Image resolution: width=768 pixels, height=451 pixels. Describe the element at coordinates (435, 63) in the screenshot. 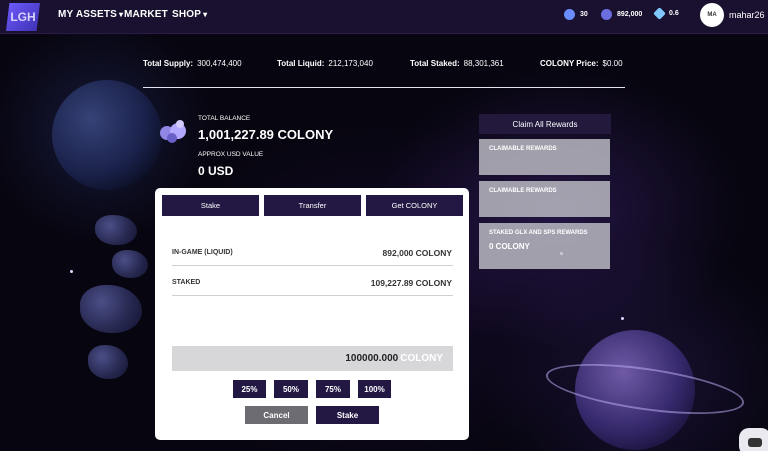

I see `stat-label: Total Staked:` at that location.